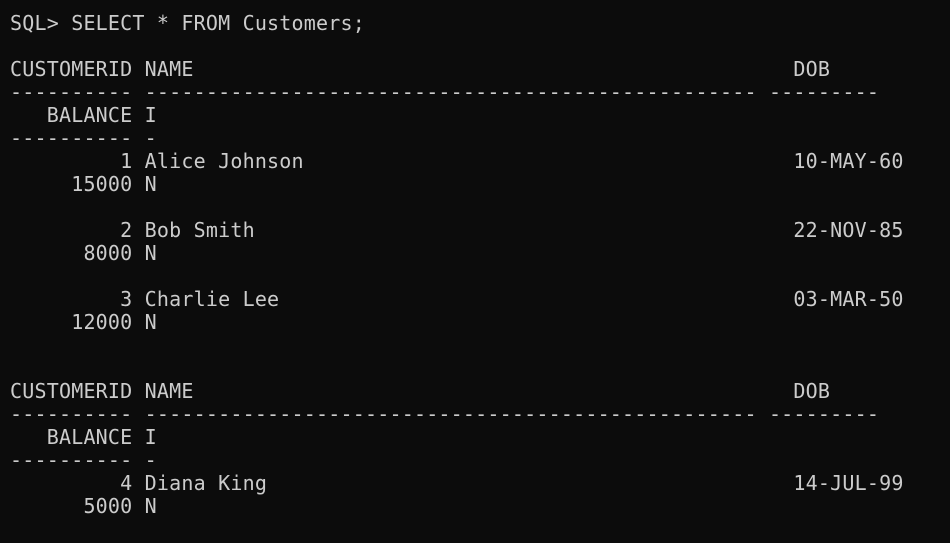 The width and height of the screenshot is (950, 543). I want to click on result-row-2-line-1: 2 Bob Smith 22-NOV-85, so click(457, 230).